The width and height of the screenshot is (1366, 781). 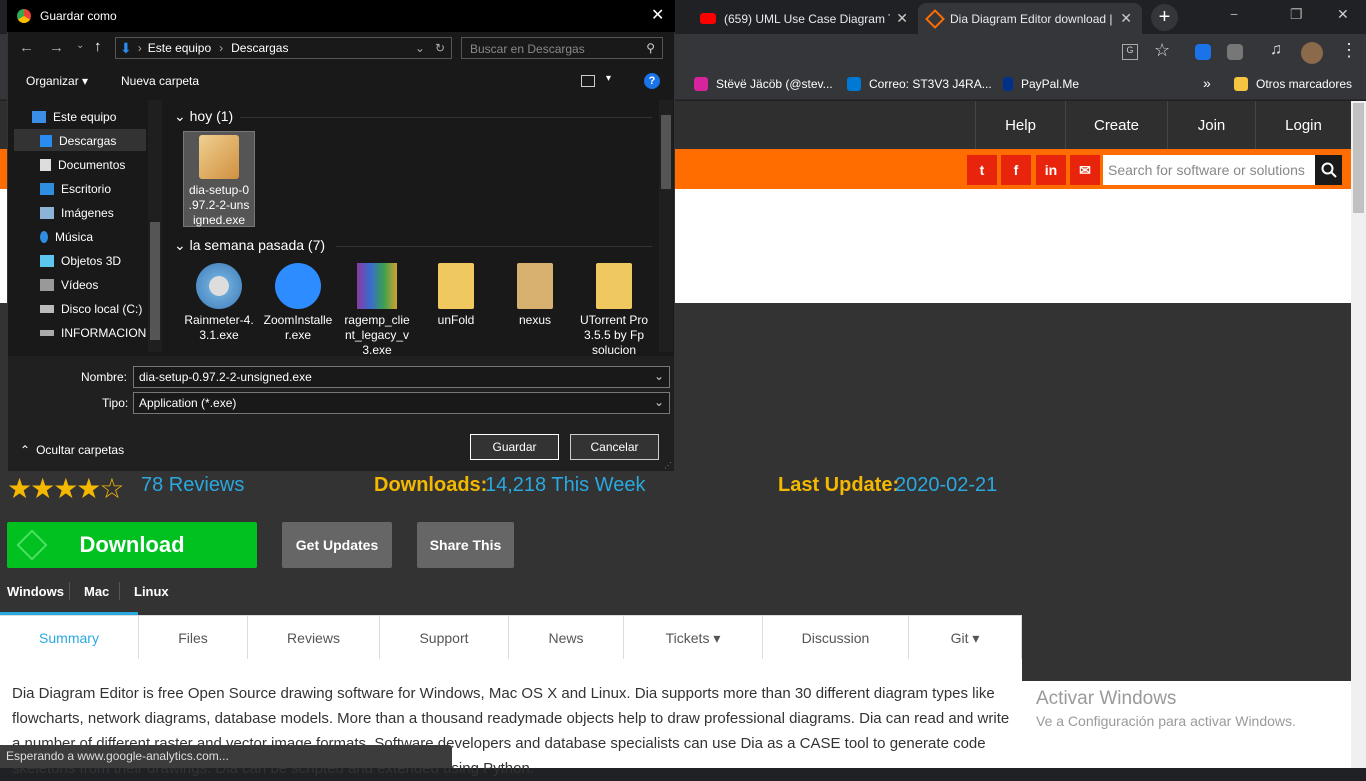 What do you see at coordinates (155, 281) in the screenshot?
I see `nav-scrollbar-thumb` at bounding box center [155, 281].